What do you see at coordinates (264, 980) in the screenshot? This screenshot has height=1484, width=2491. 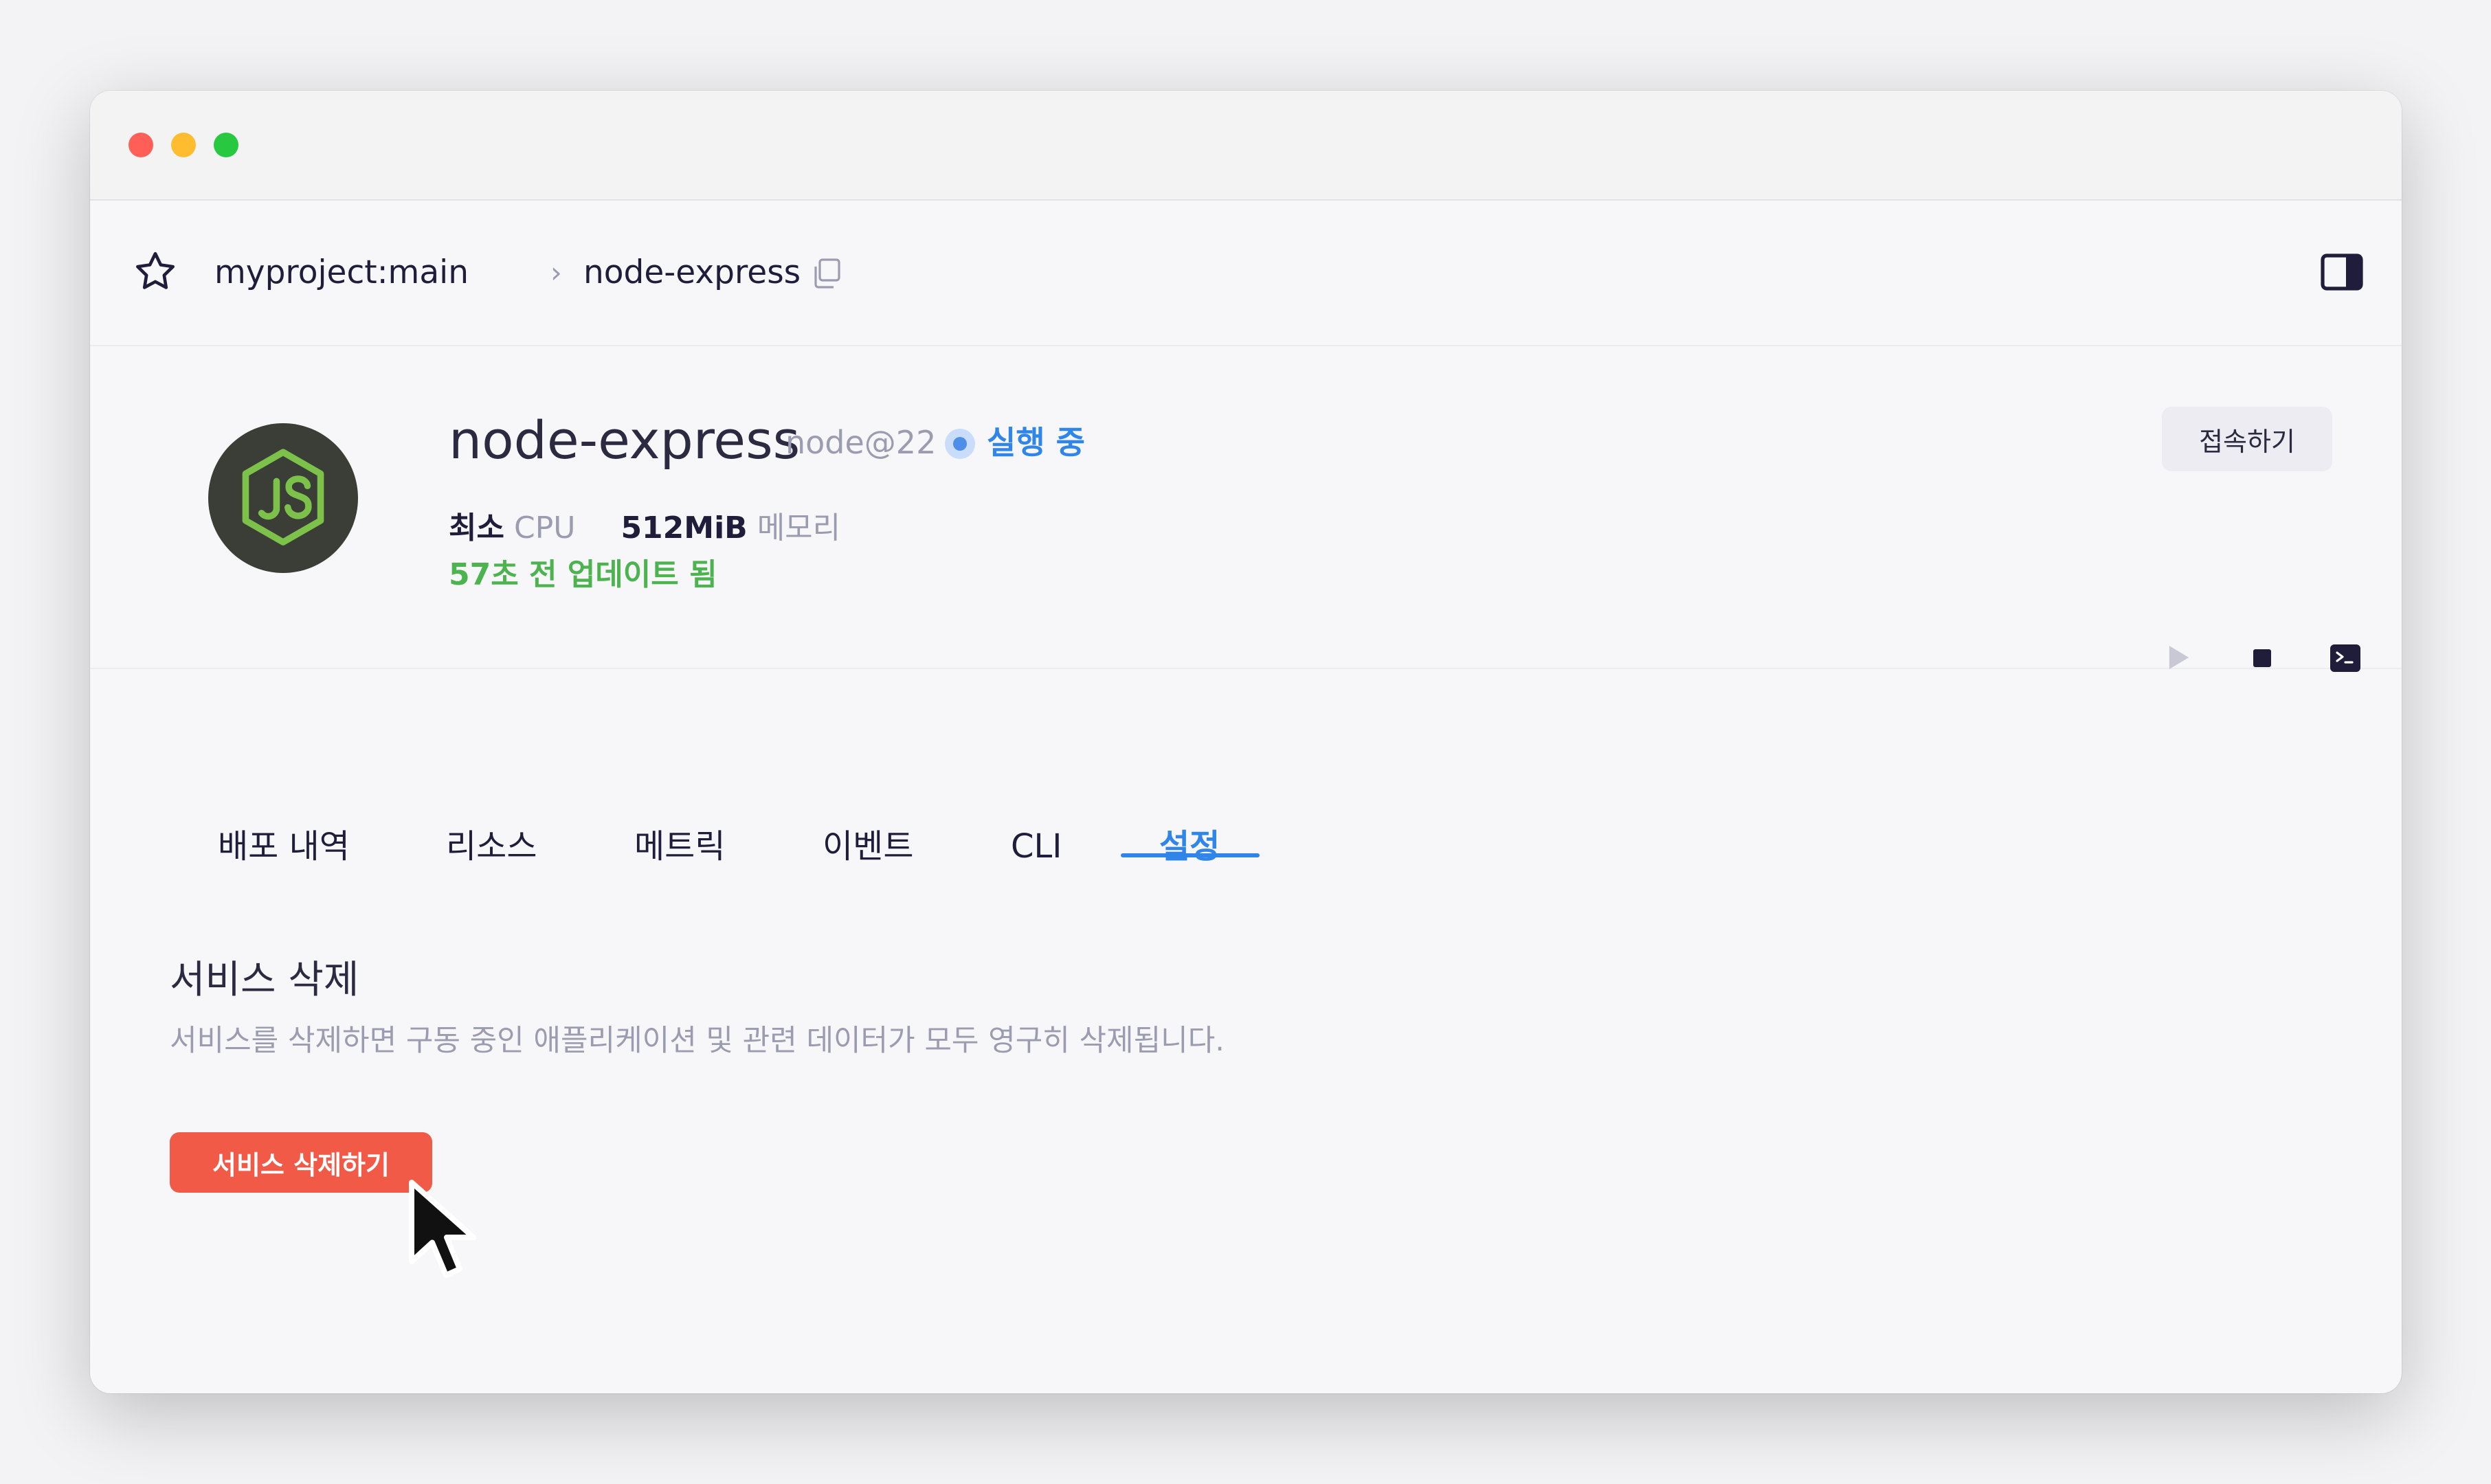 I see `delete-service-heading: 서비스 삭제` at bounding box center [264, 980].